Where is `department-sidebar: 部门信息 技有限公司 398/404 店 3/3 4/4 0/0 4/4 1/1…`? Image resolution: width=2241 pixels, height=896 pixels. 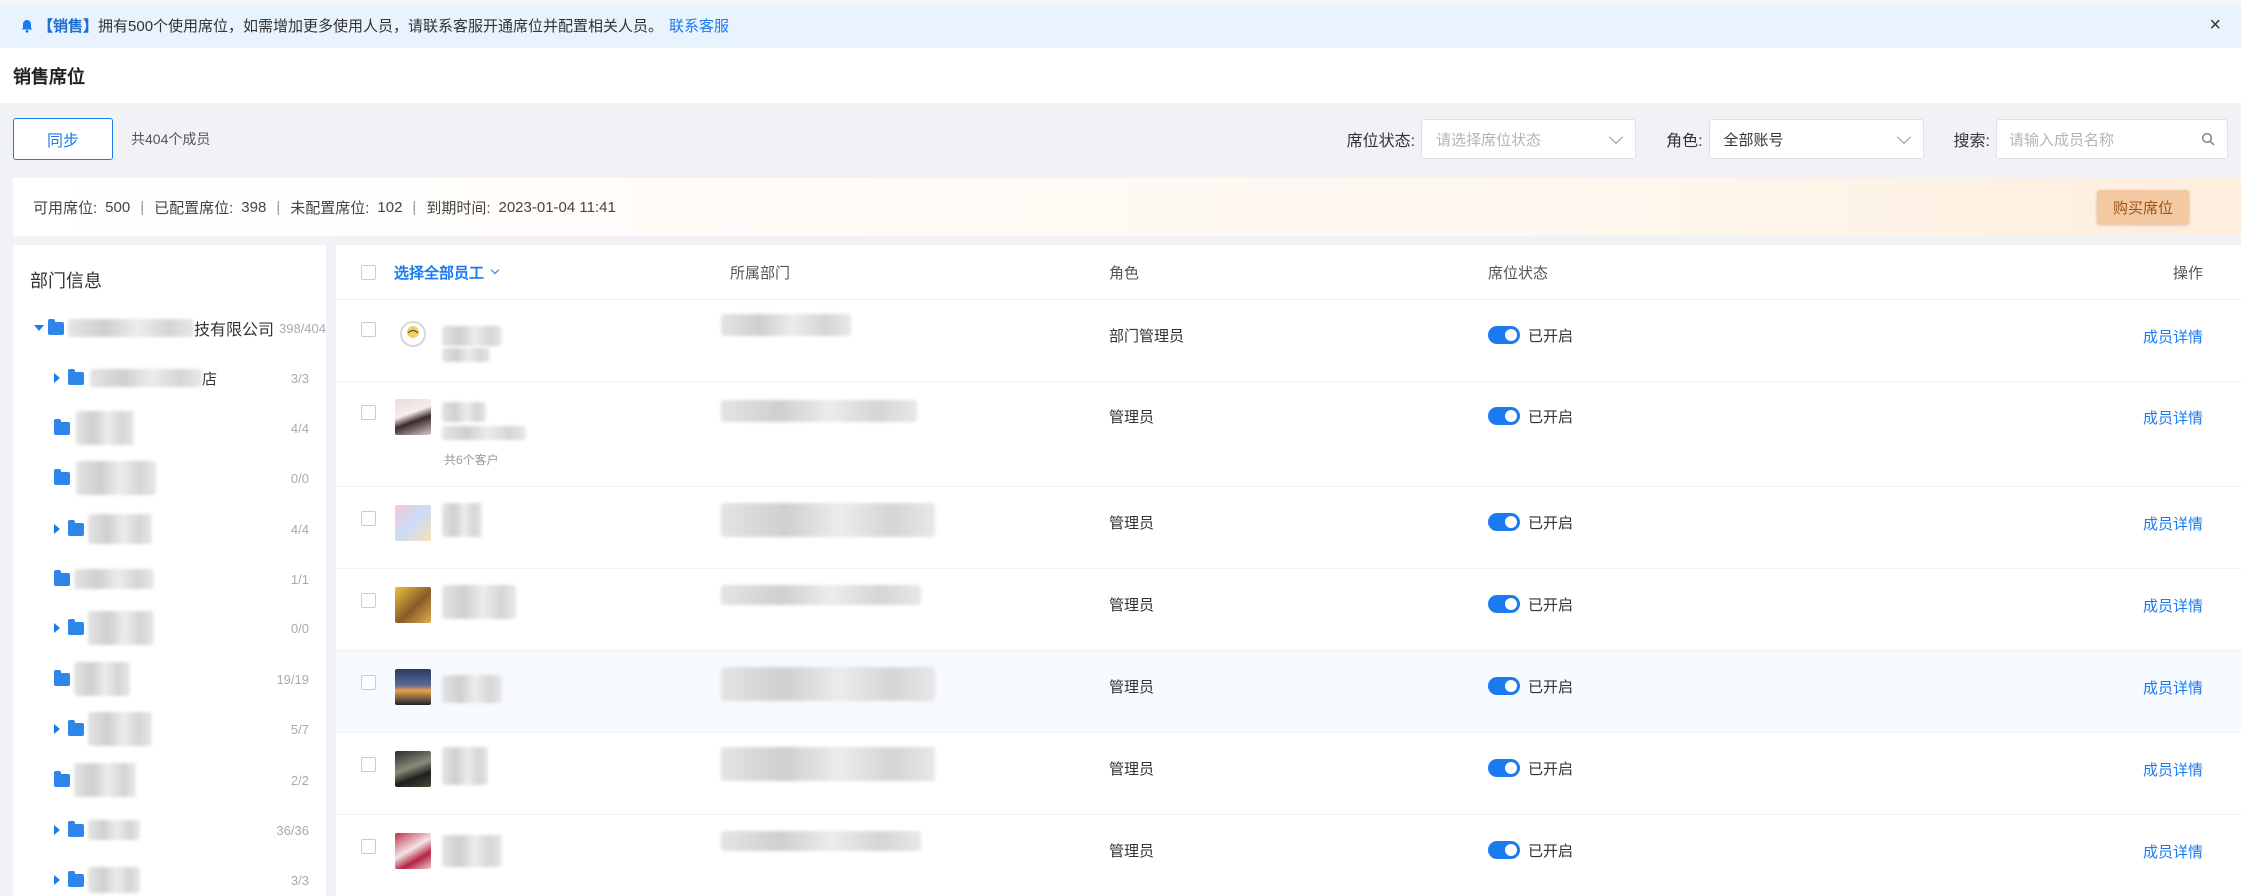
department-sidebar: 部门信息 技有限公司 398/404 店 3/3 4/4 0/0 4/4 1/1… is located at coordinates (169, 570).